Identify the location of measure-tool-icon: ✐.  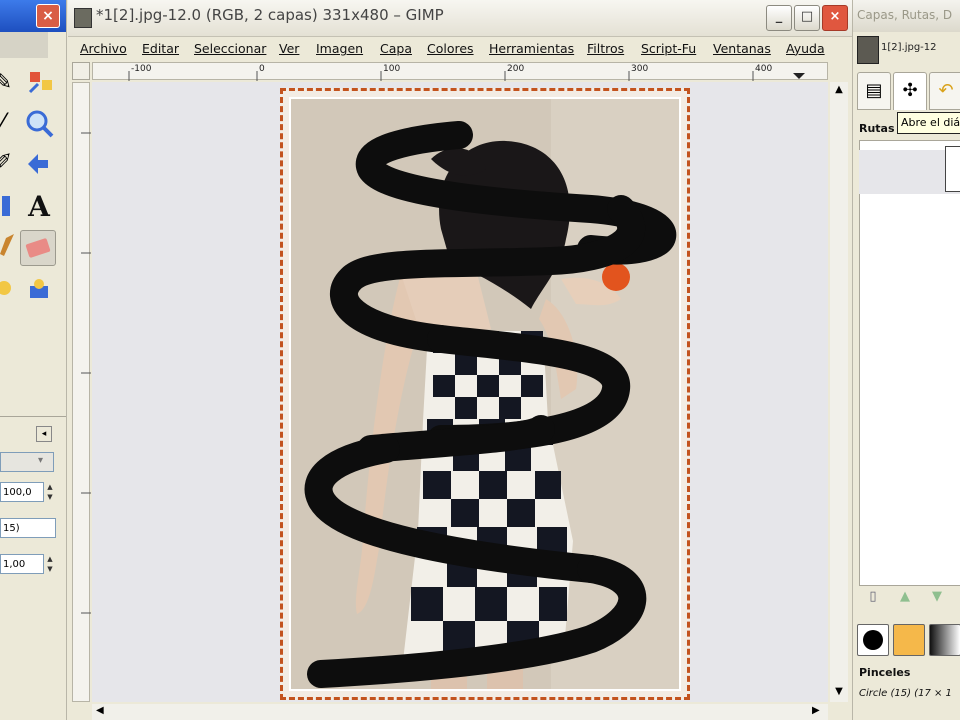
(10, 163).